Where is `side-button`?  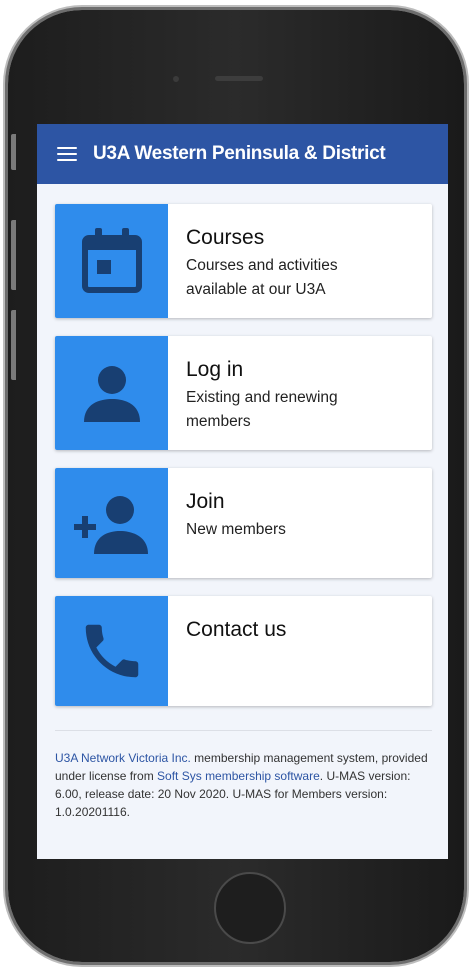 side-button is located at coordinates (13, 152).